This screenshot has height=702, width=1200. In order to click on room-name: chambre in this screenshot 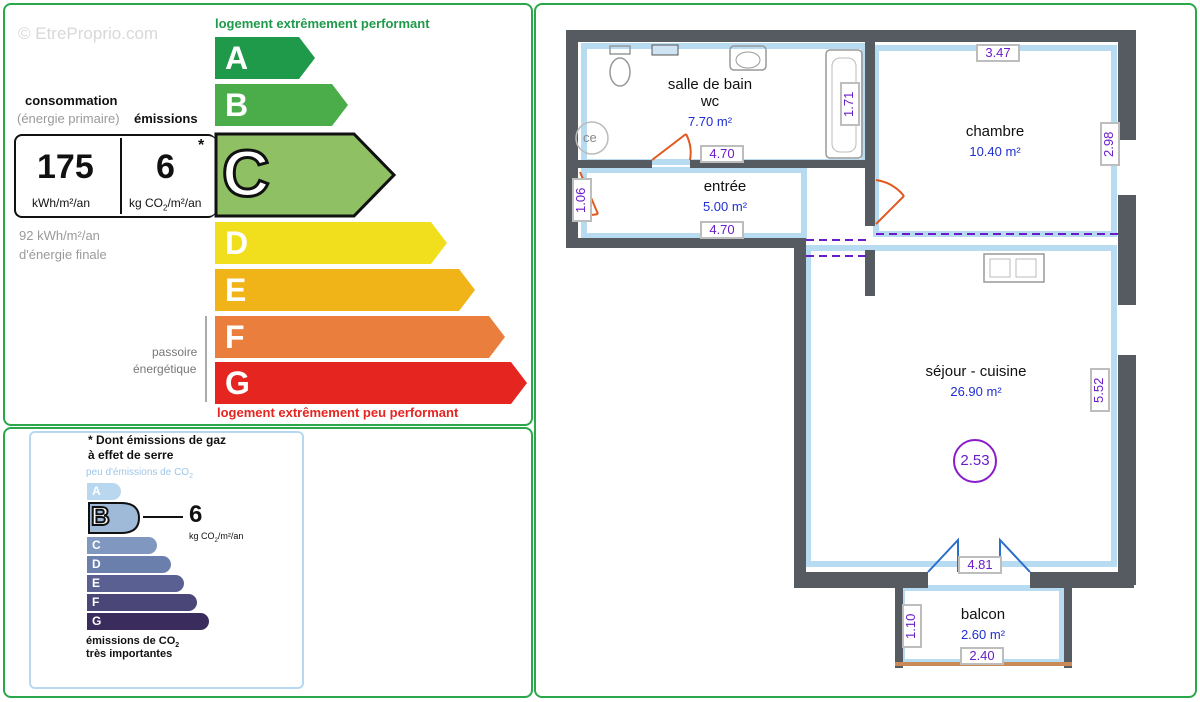, I will do `click(995, 131)`.